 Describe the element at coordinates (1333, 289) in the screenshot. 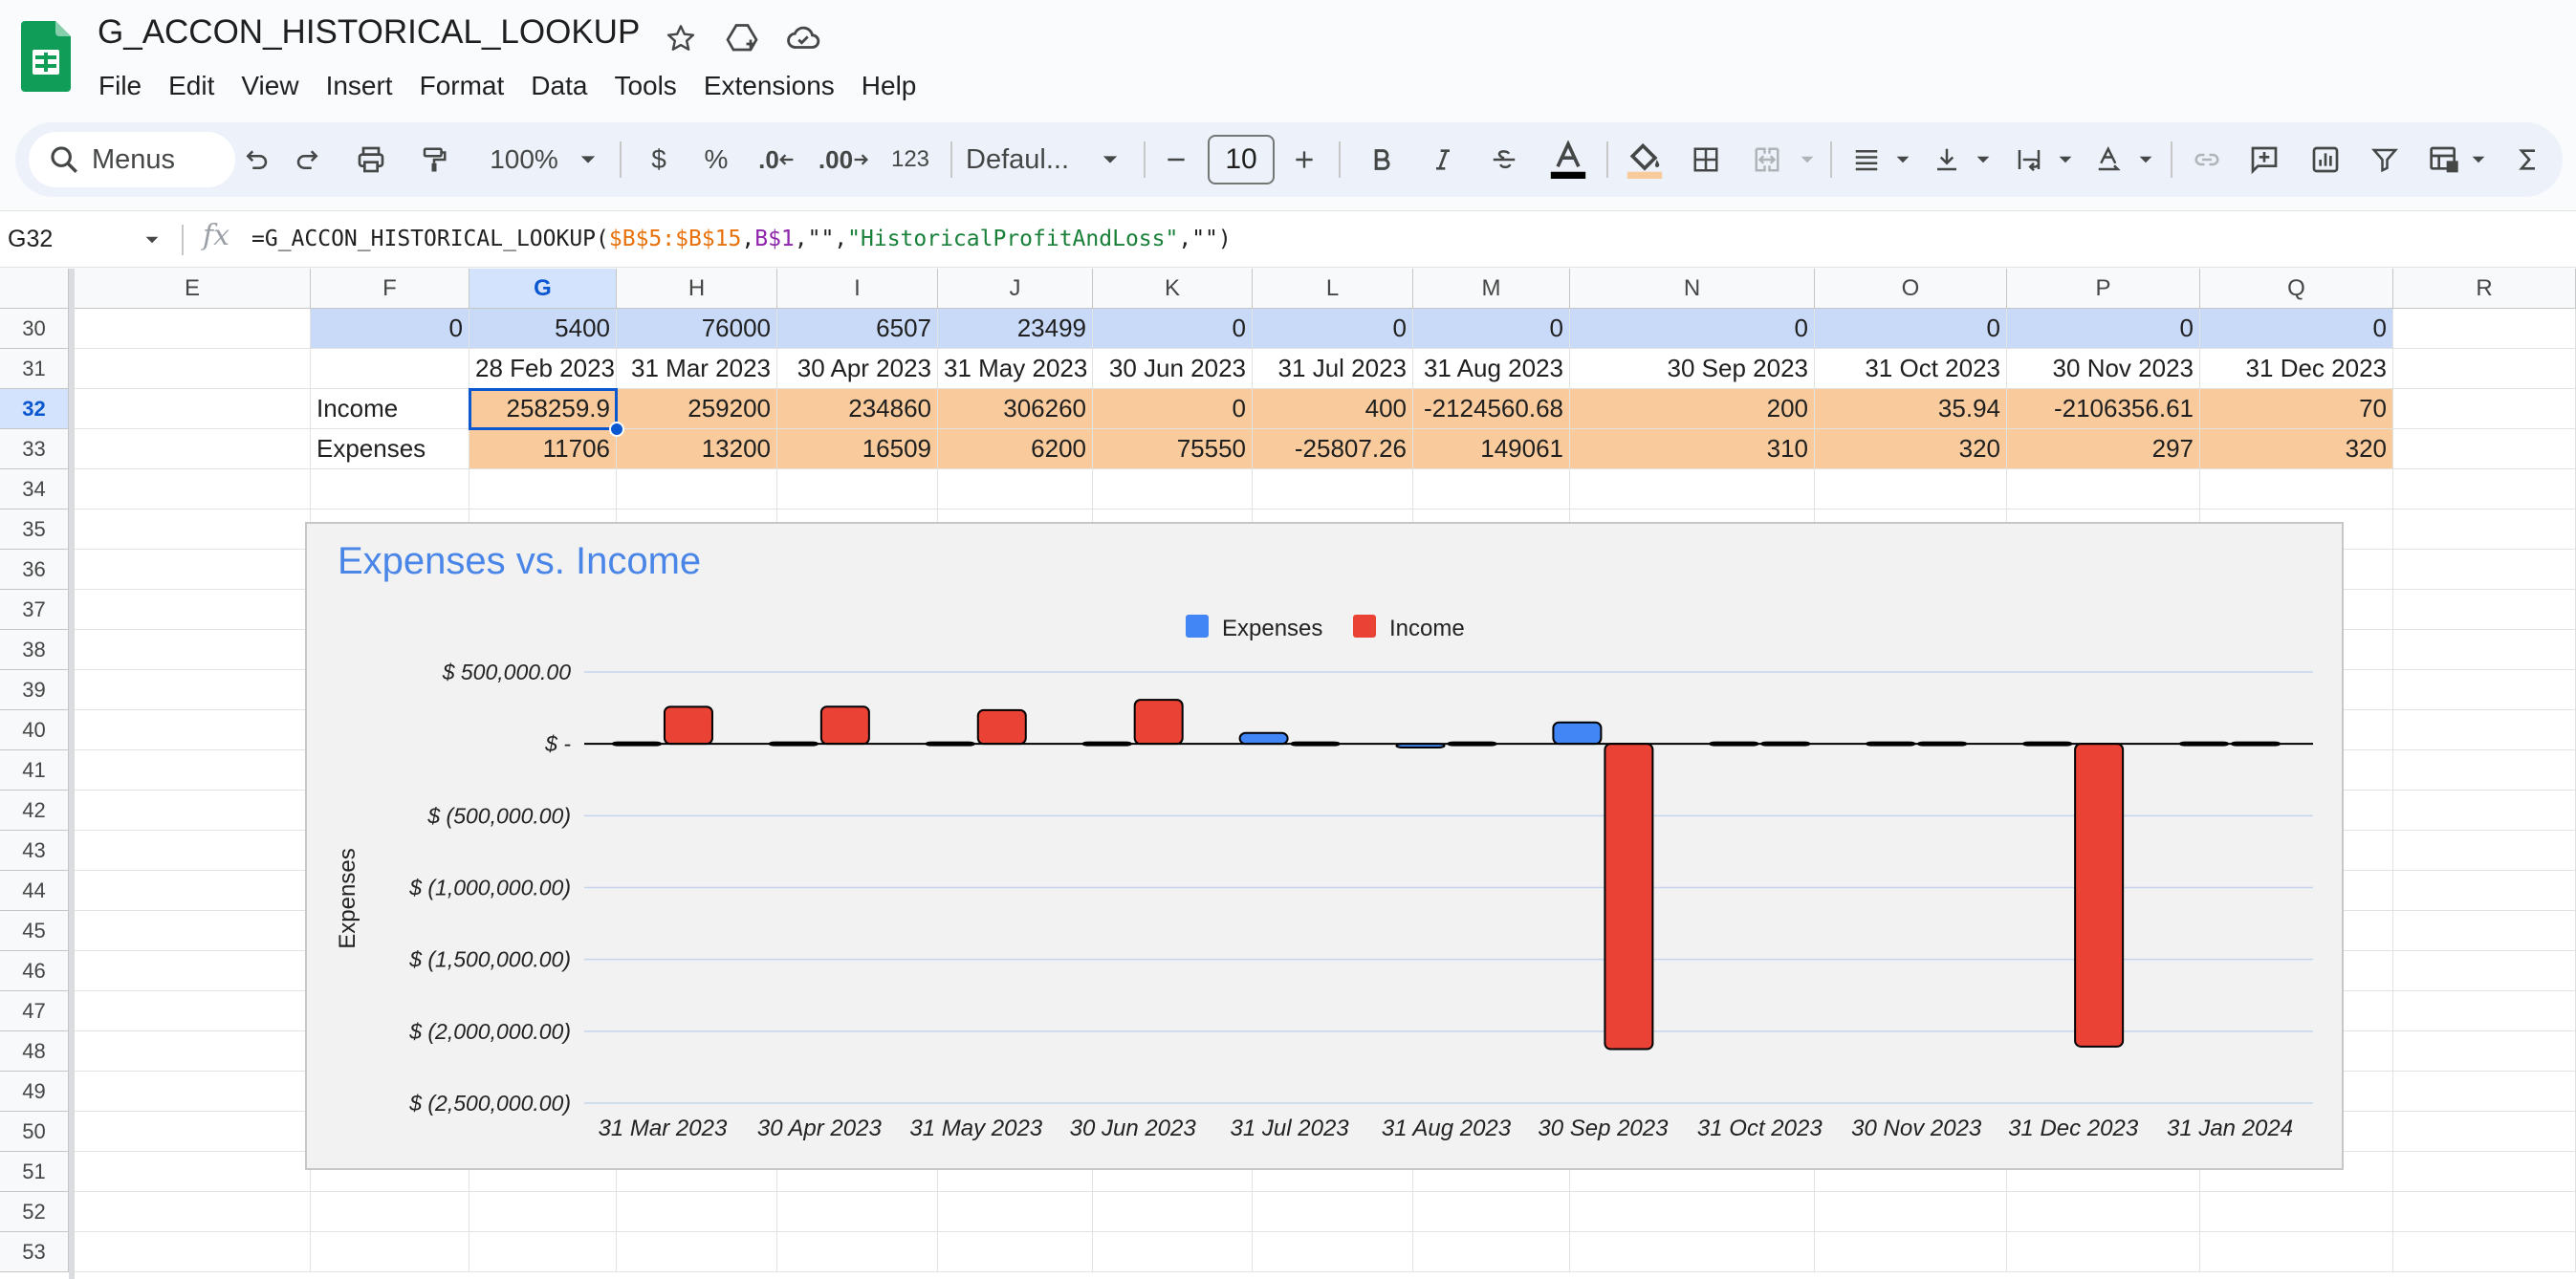

I see `column-header-l: L` at that location.